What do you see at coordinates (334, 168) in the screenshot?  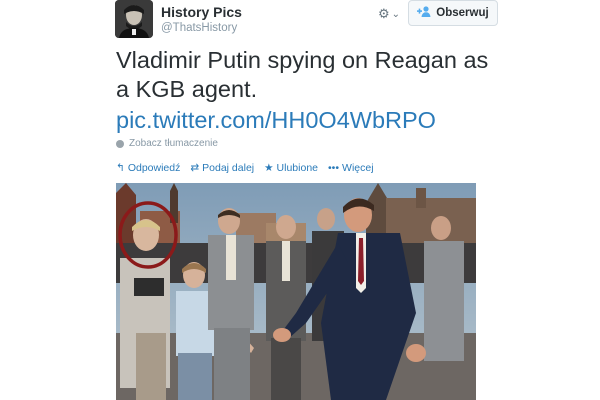 I see `more-dots-icon: •••` at bounding box center [334, 168].